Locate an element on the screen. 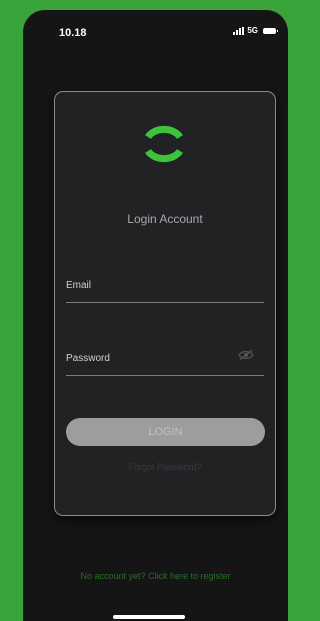  battery-icon is located at coordinates (270, 30).